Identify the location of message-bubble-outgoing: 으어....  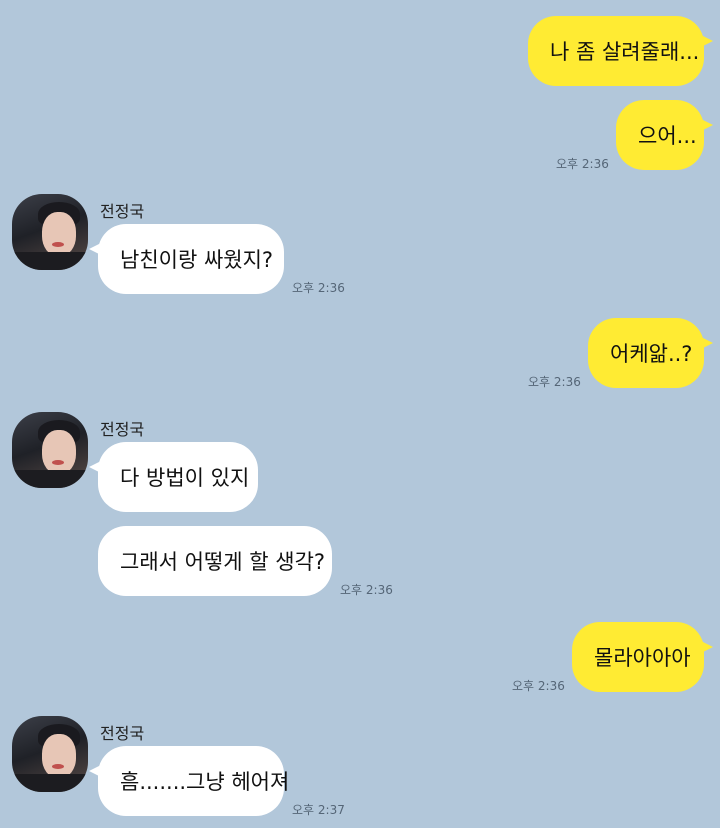
(664, 135).